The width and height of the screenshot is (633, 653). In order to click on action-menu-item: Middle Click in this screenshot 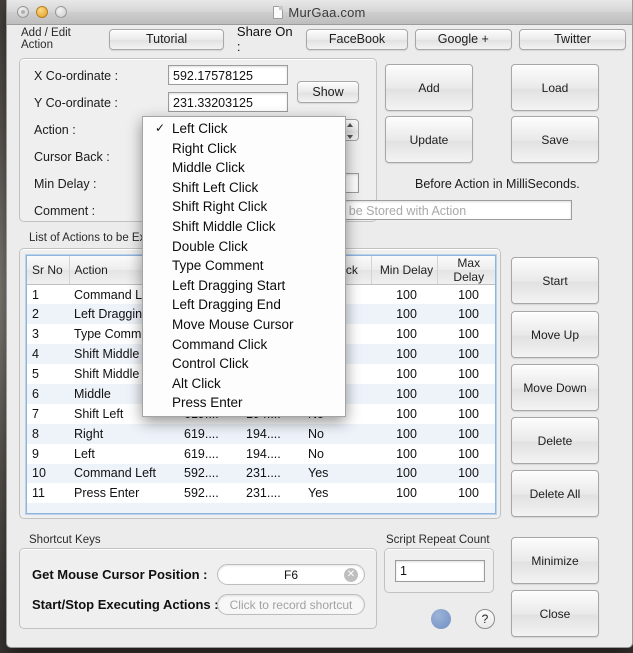, I will do `click(244, 168)`.